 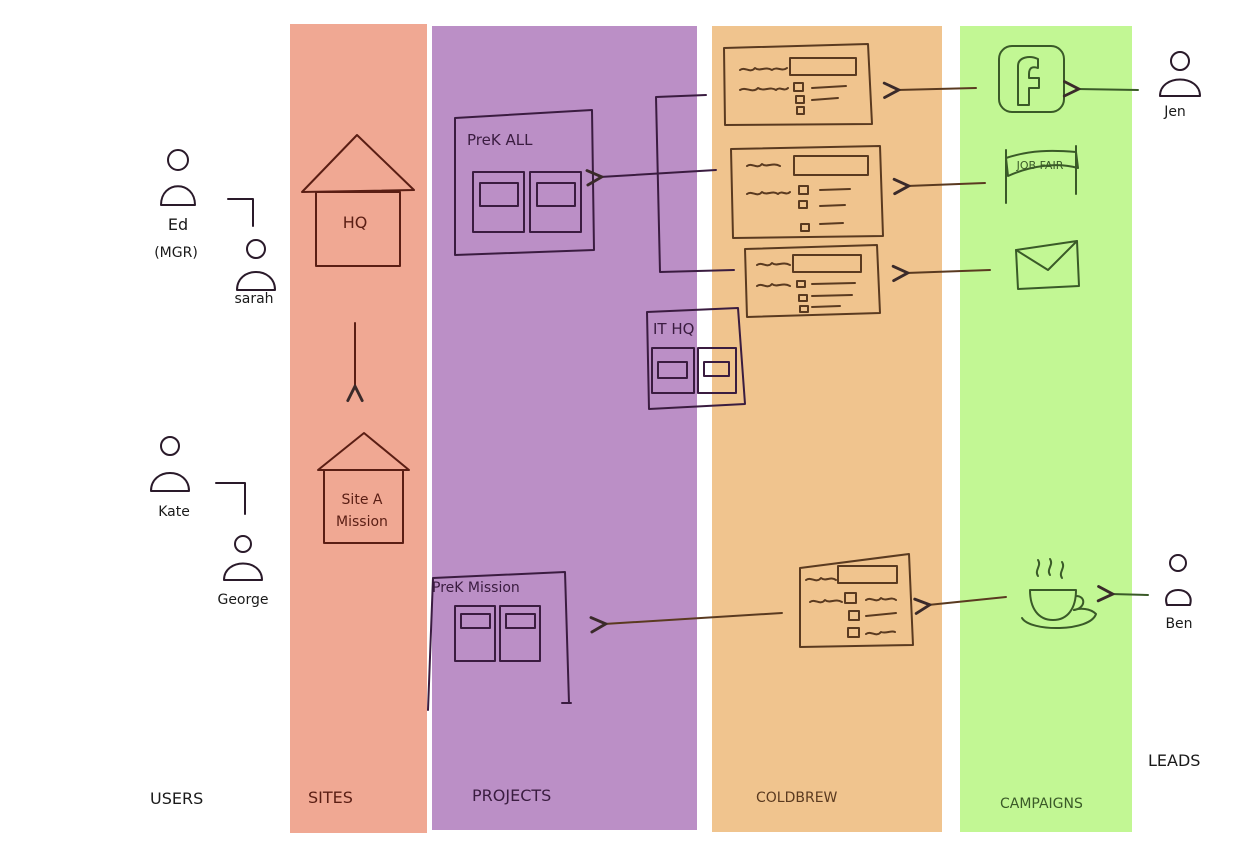 I want to click on site-a-line1: Site A, so click(x=362, y=500).